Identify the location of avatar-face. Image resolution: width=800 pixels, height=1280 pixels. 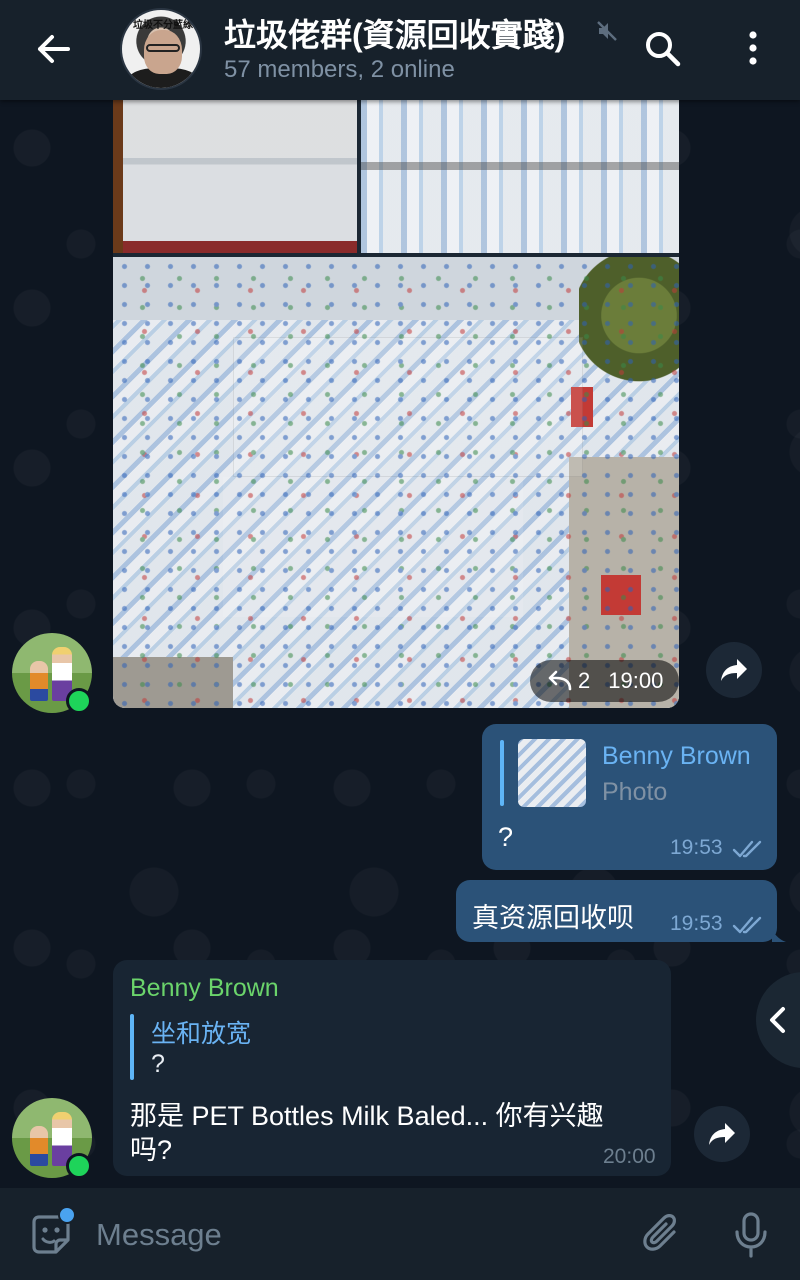
(163, 52).